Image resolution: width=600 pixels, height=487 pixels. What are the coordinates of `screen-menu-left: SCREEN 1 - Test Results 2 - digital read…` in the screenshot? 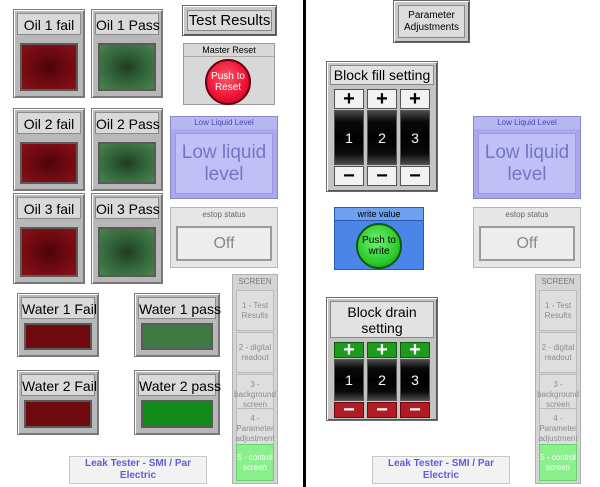 It's located at (255, 379).